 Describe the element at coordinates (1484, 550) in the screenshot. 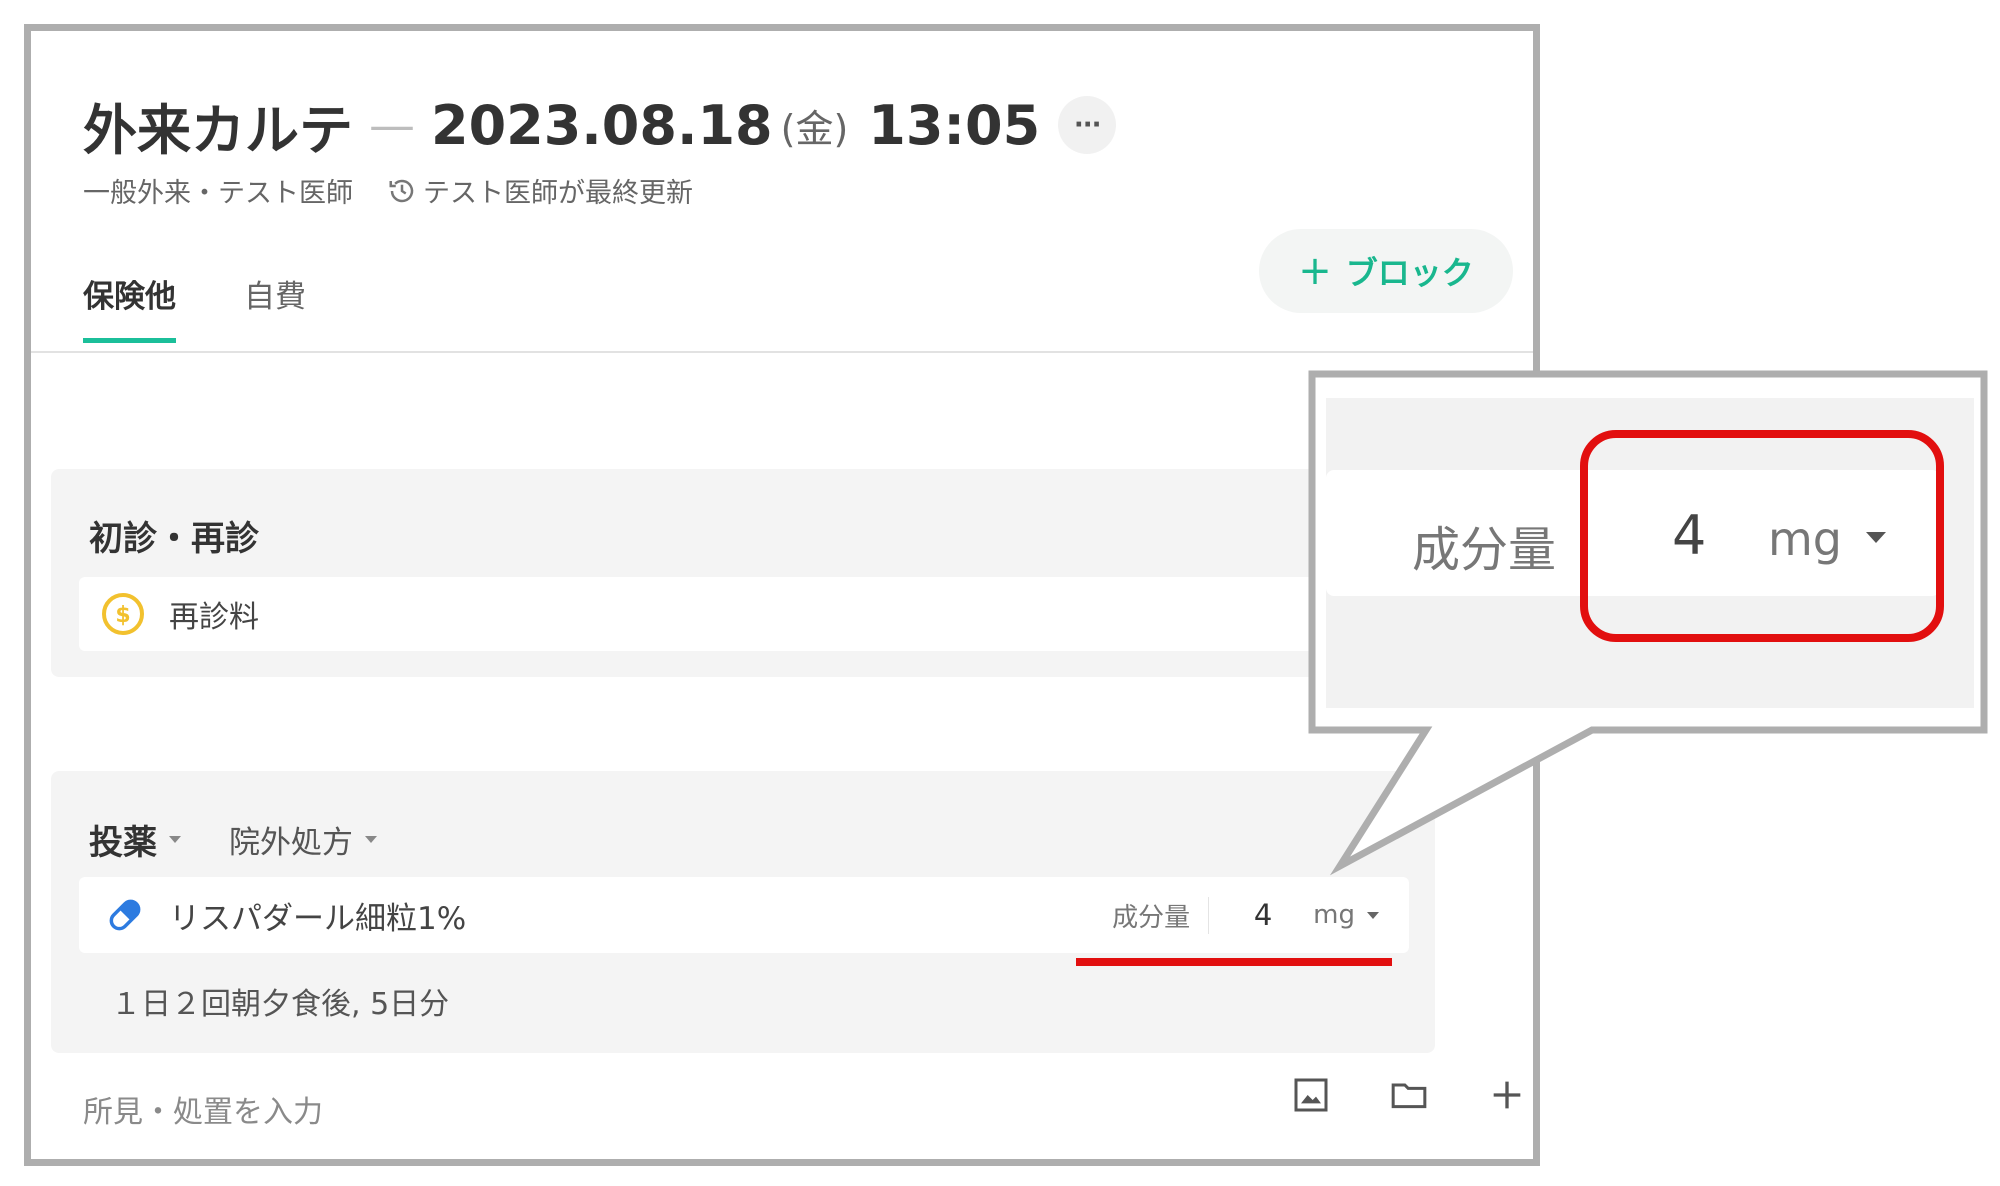

I see `zoomed-dose-label: 成分量` at that location.